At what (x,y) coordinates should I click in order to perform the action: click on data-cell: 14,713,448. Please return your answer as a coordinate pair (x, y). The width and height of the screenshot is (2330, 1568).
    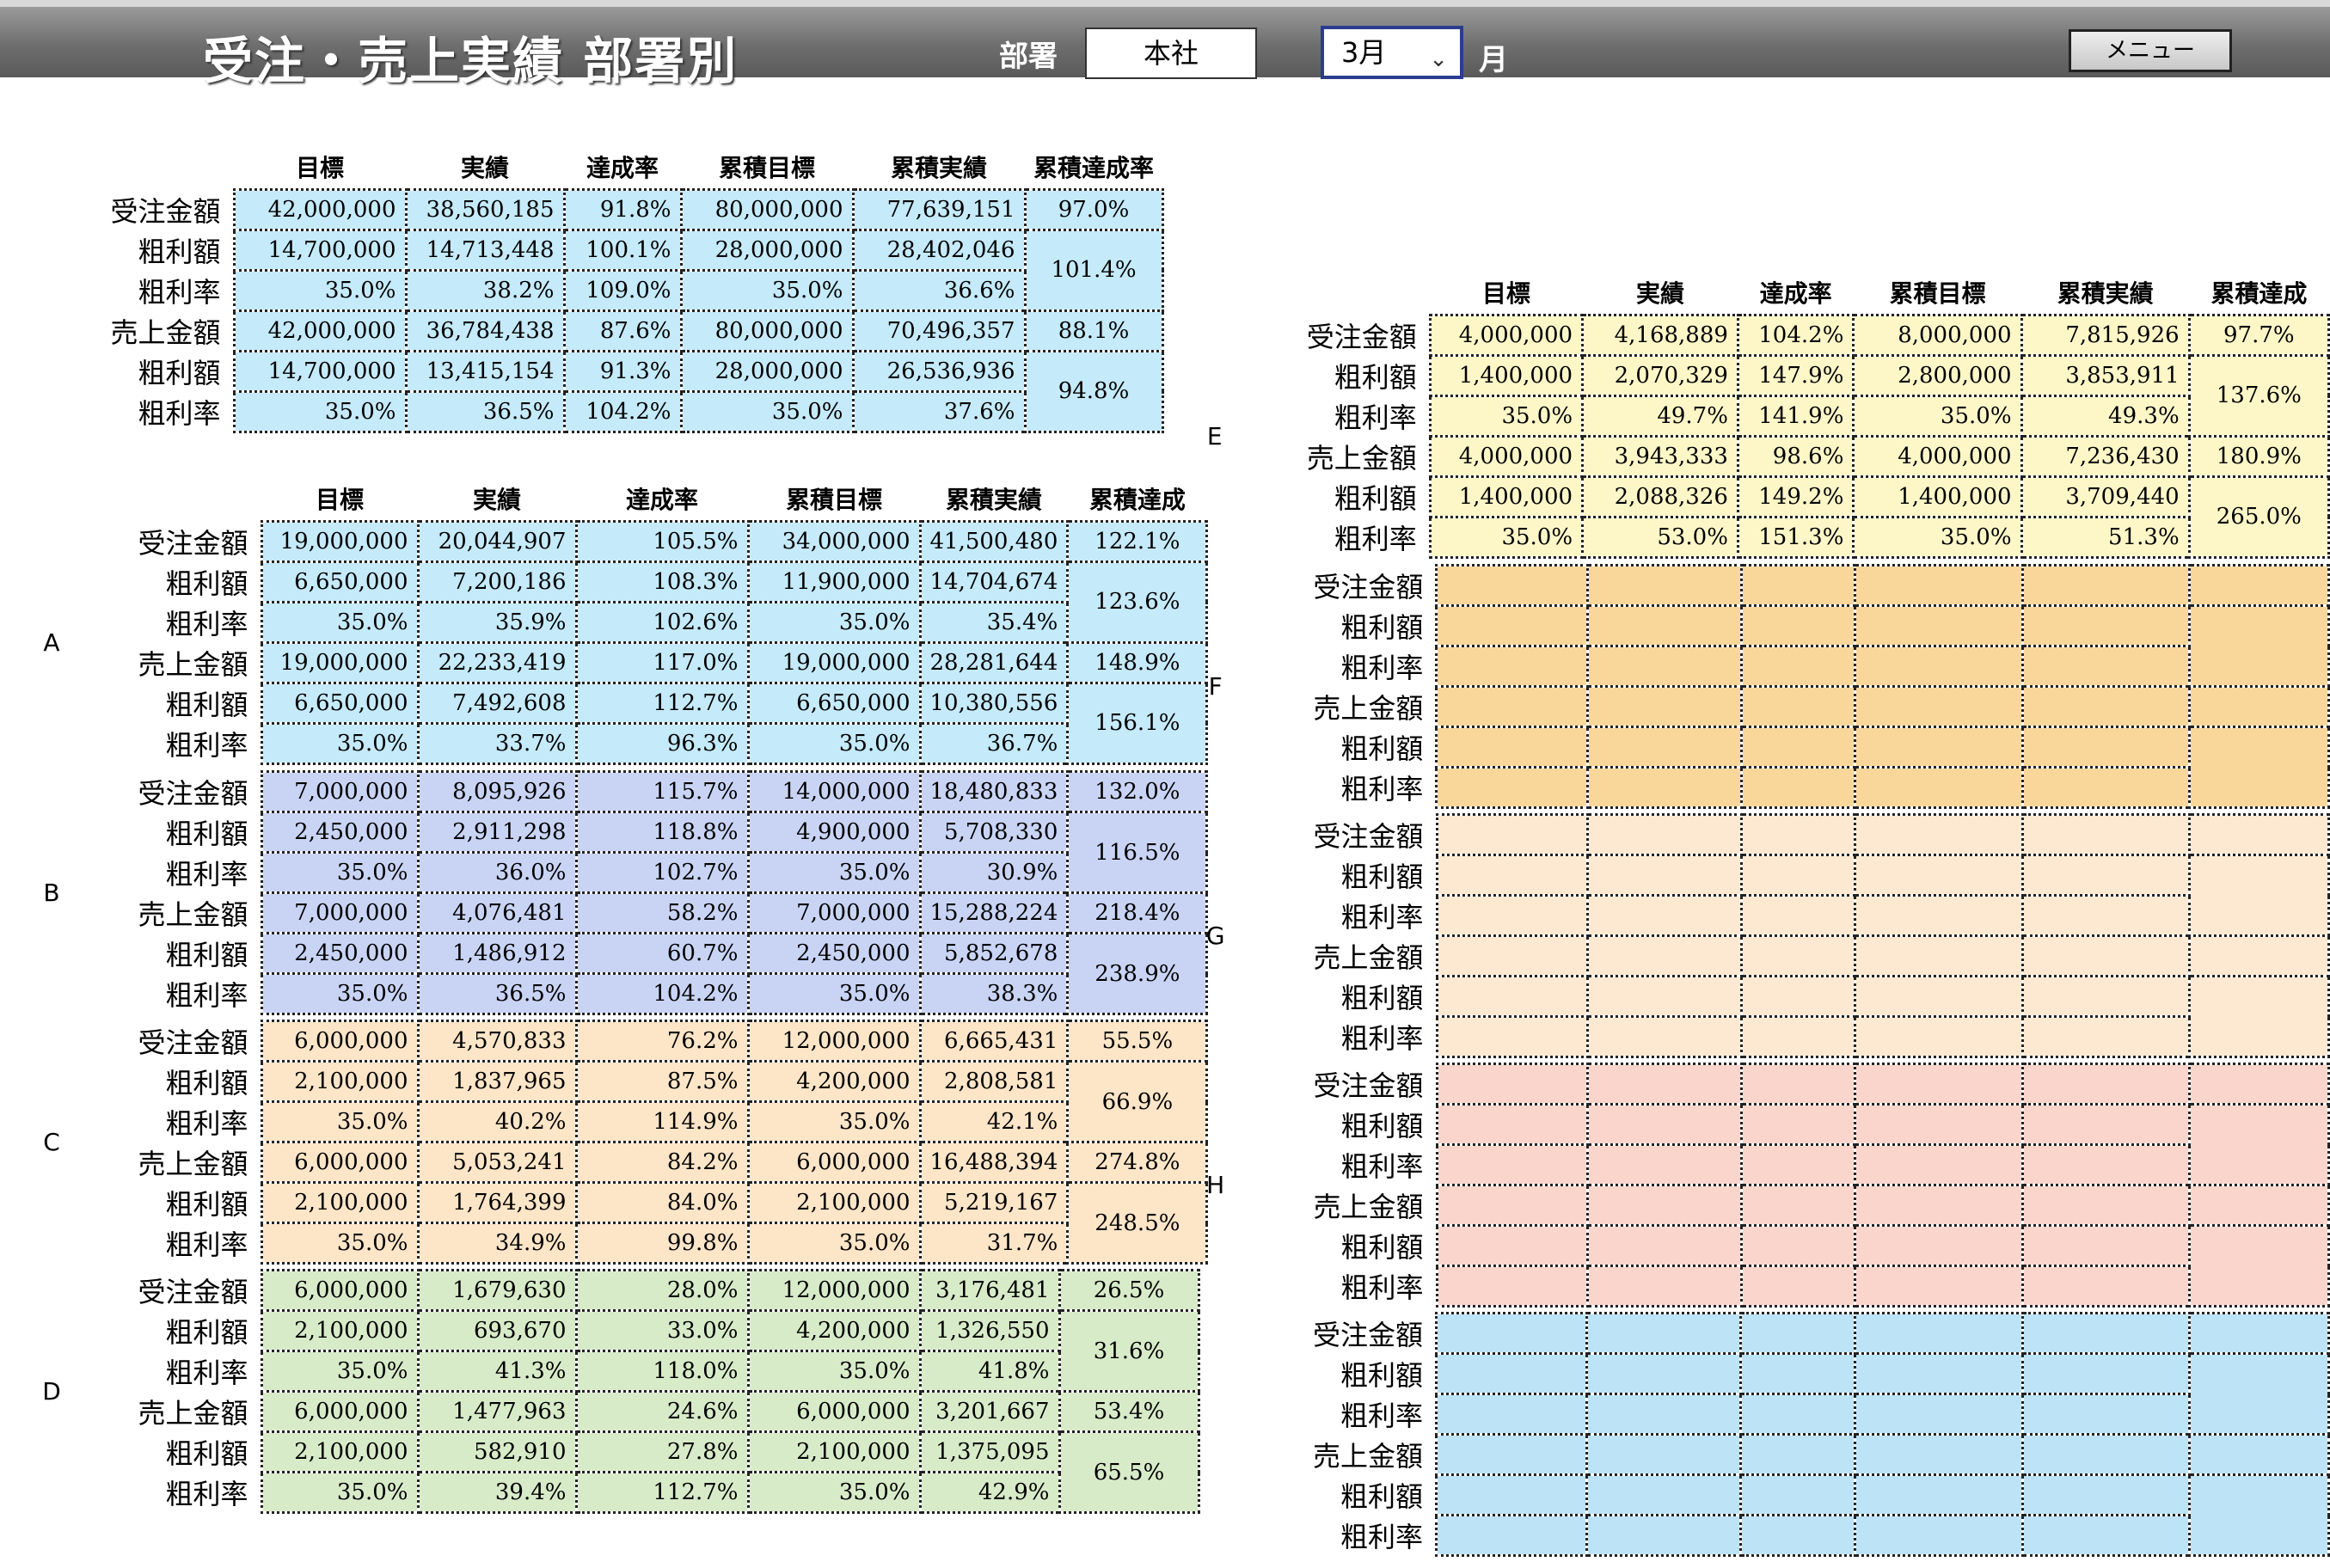
    Looking at the image, I should click on (485, 250).